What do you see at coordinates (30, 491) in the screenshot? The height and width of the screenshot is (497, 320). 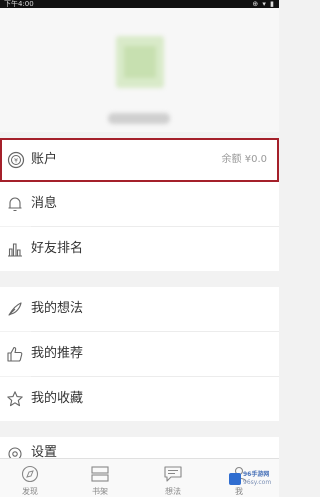 I see `tab-label: 发现` at bounding box center [30, 491].